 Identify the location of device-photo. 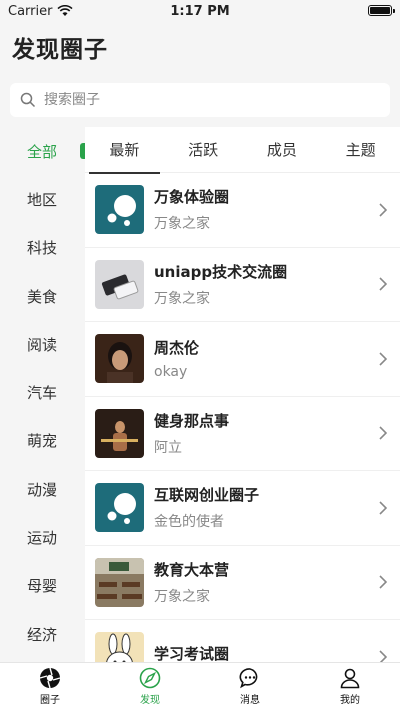
(119, 284).